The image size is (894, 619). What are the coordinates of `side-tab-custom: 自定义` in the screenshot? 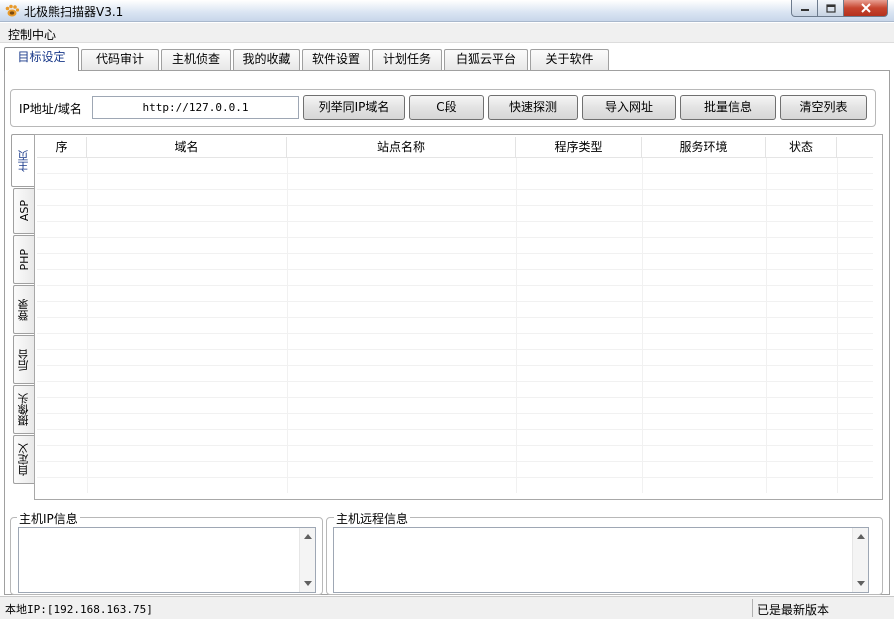 It's located at (23, 459).